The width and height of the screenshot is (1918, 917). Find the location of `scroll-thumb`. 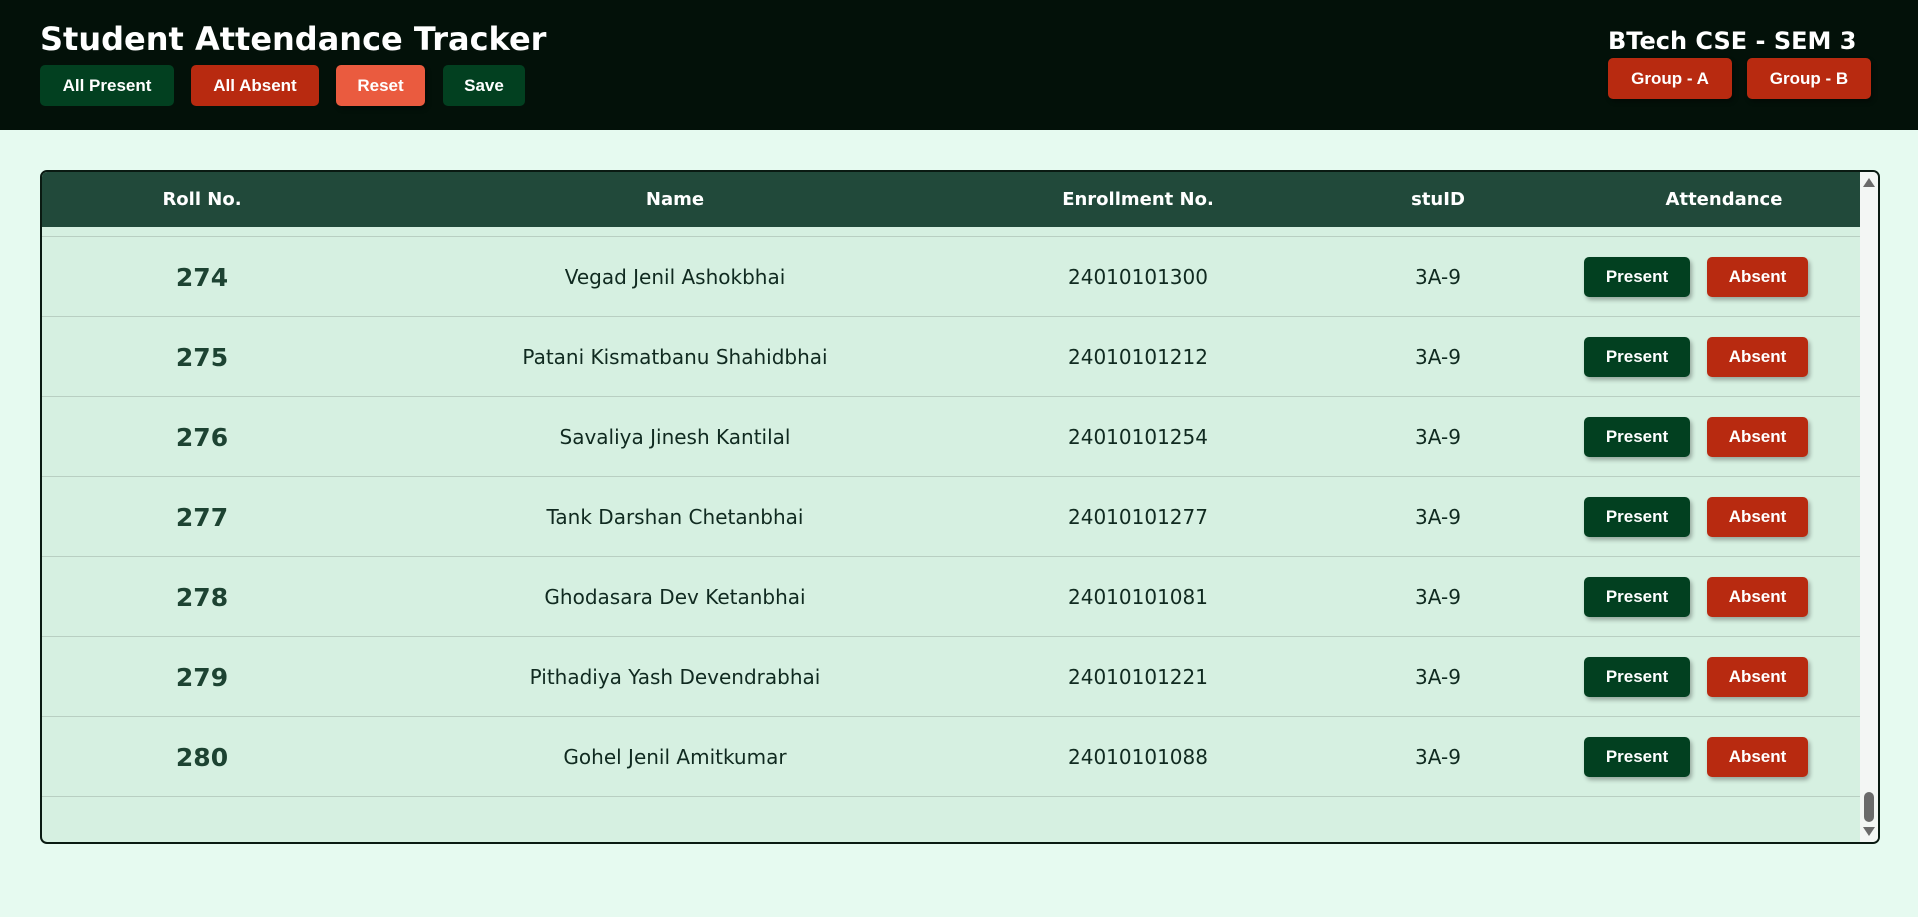

scroll-thumb is located at coordinates (1869, 807).